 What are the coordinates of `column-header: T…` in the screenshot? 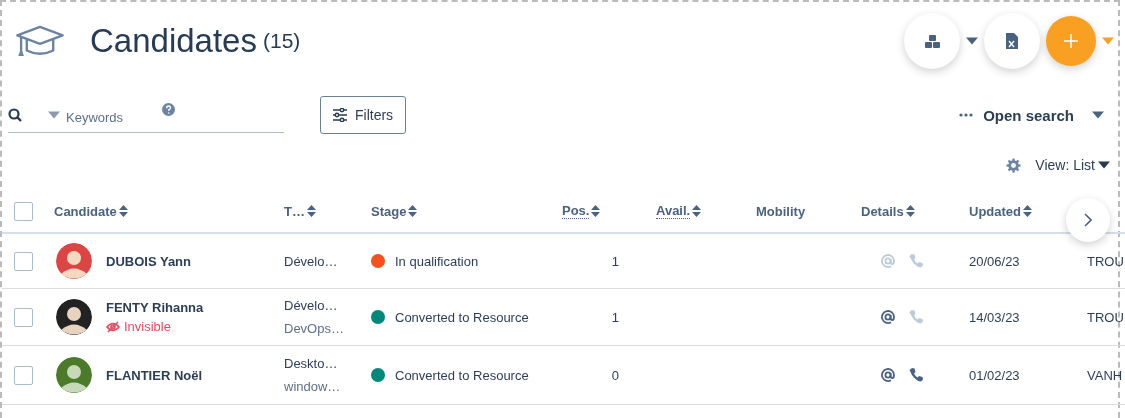 It's located at (294, 211).